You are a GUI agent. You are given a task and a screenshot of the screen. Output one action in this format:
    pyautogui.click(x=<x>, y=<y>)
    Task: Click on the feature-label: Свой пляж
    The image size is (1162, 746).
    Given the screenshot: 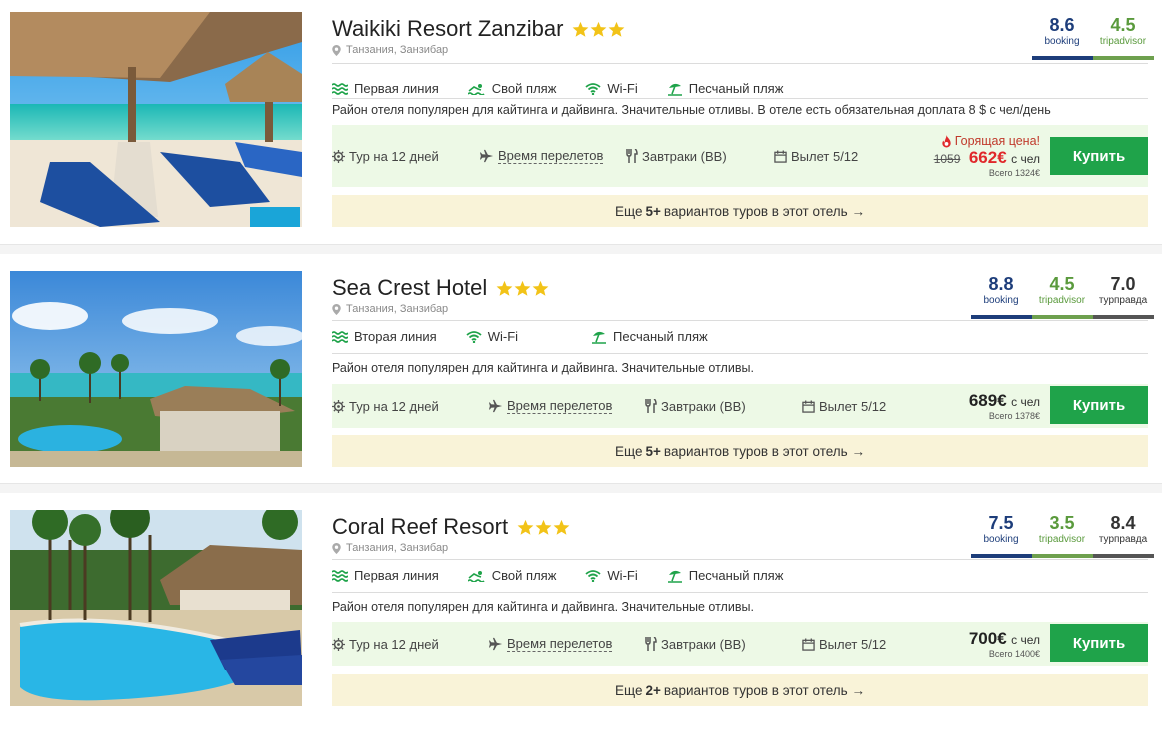 What is the action you would take?
    pyautogui.click(x=524, y=575)
    